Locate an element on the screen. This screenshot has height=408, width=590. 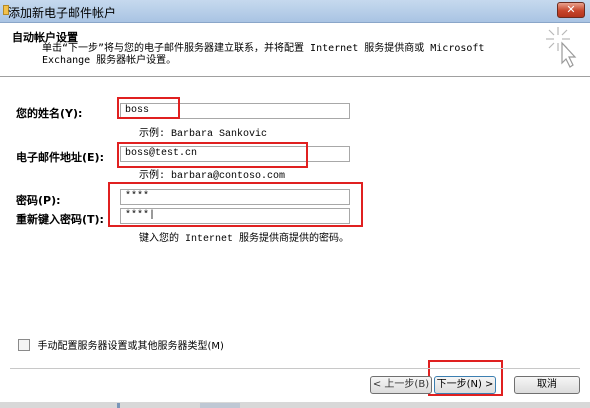
title-bar: 添加新电子邮件帐户 ✕ is located at coordinates (295, 11).